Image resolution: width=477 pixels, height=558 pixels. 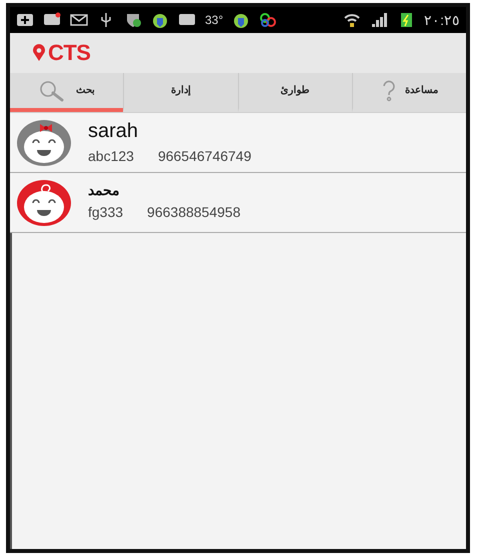 What do you see at coordinates (238, 143) in the screenshot?
I see `contact-row: sarah abc123 966546746749` at bounding box center [238, 143].